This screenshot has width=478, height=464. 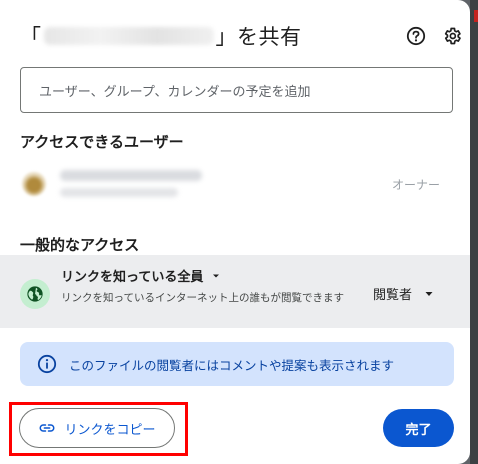 I want to click on people-section-title: アクセスできるユーザー, so click(x=102, y=142).